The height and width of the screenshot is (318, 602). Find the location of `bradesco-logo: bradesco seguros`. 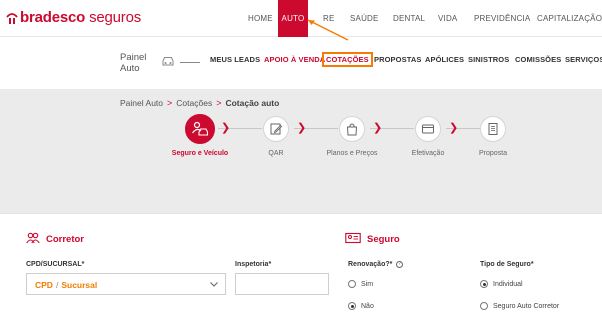

bradesco-logo: bradesco seguros is located at coordinates (73, 17).